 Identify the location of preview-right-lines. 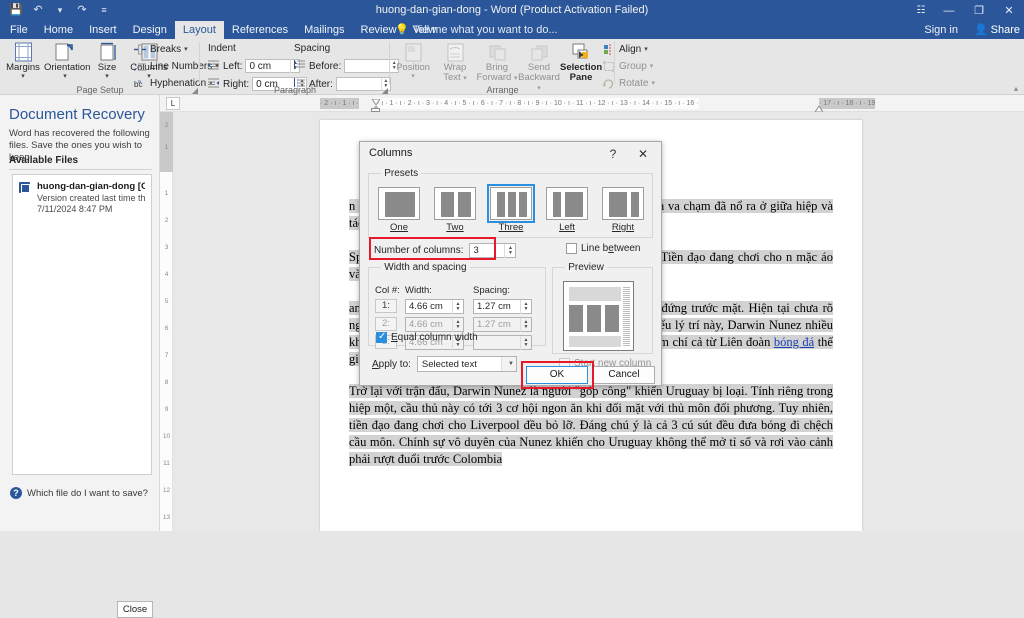
(626, 317).